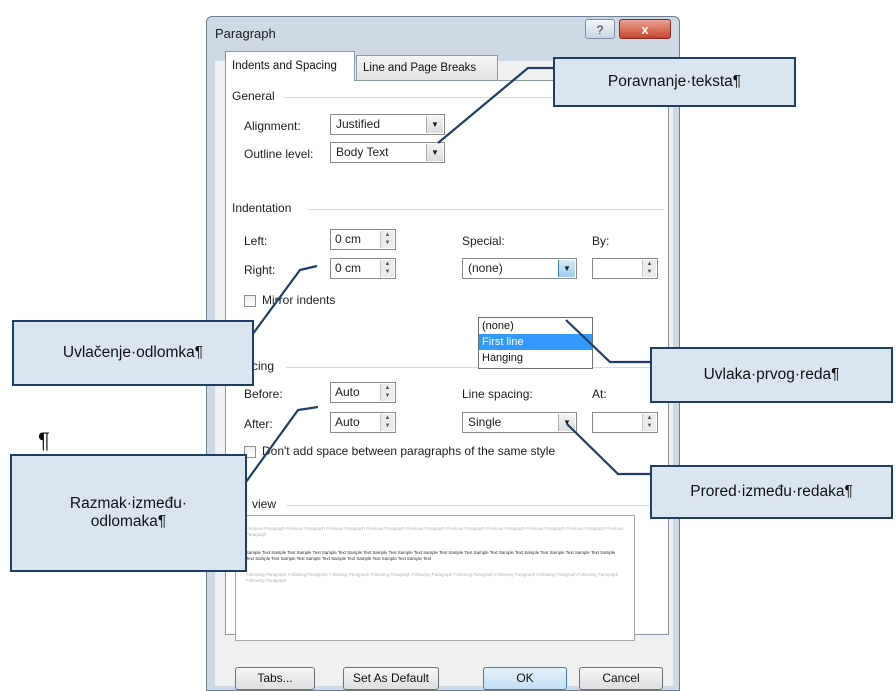  What do you see at coordinates (264, 504) in the screenshot?
I see `preview-heading: view` at bounding box center [264, 504].